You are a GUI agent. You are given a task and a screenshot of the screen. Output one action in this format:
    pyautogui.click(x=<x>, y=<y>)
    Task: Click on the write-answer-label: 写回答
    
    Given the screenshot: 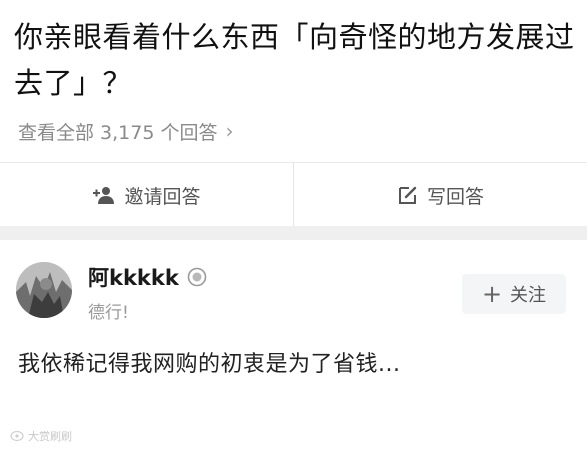 What is the action you would take?
    pyautogui.click(x=455, y=196)
    